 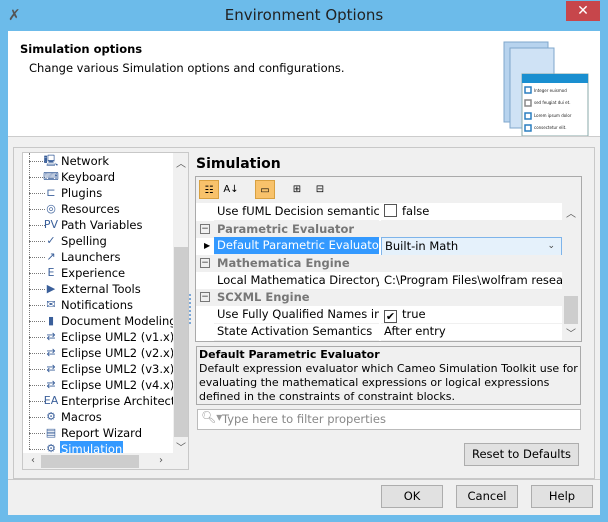 I want to click on tree-item-label: Keyboard, so click(x=88, y=177).